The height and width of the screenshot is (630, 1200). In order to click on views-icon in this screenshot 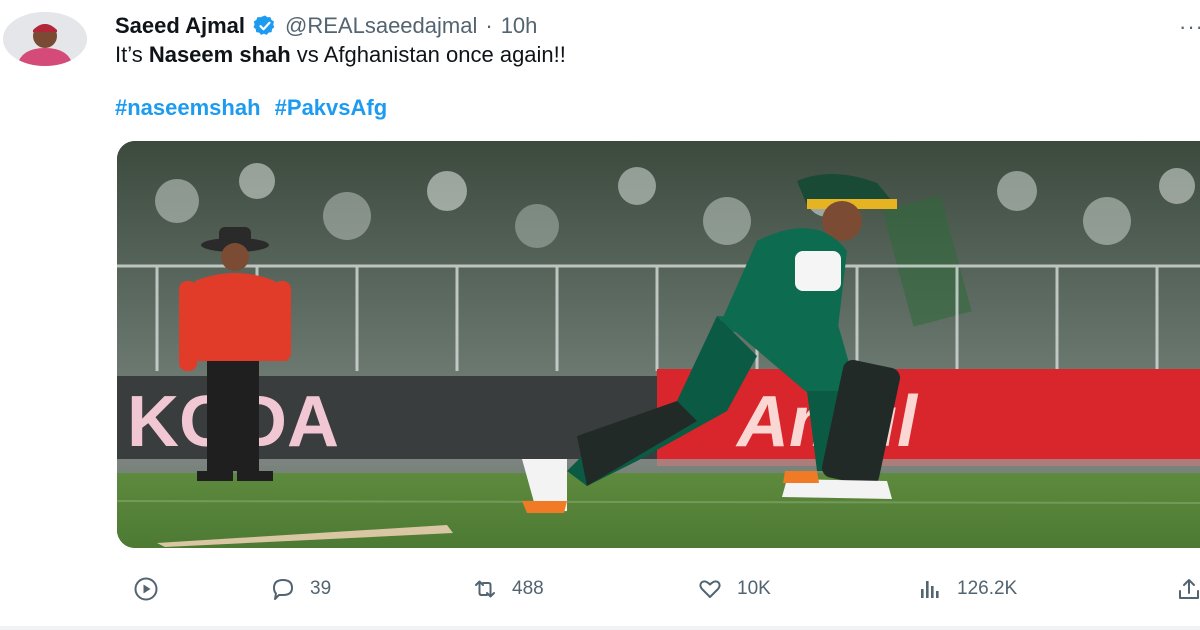, I will do `click(930, 589)`.